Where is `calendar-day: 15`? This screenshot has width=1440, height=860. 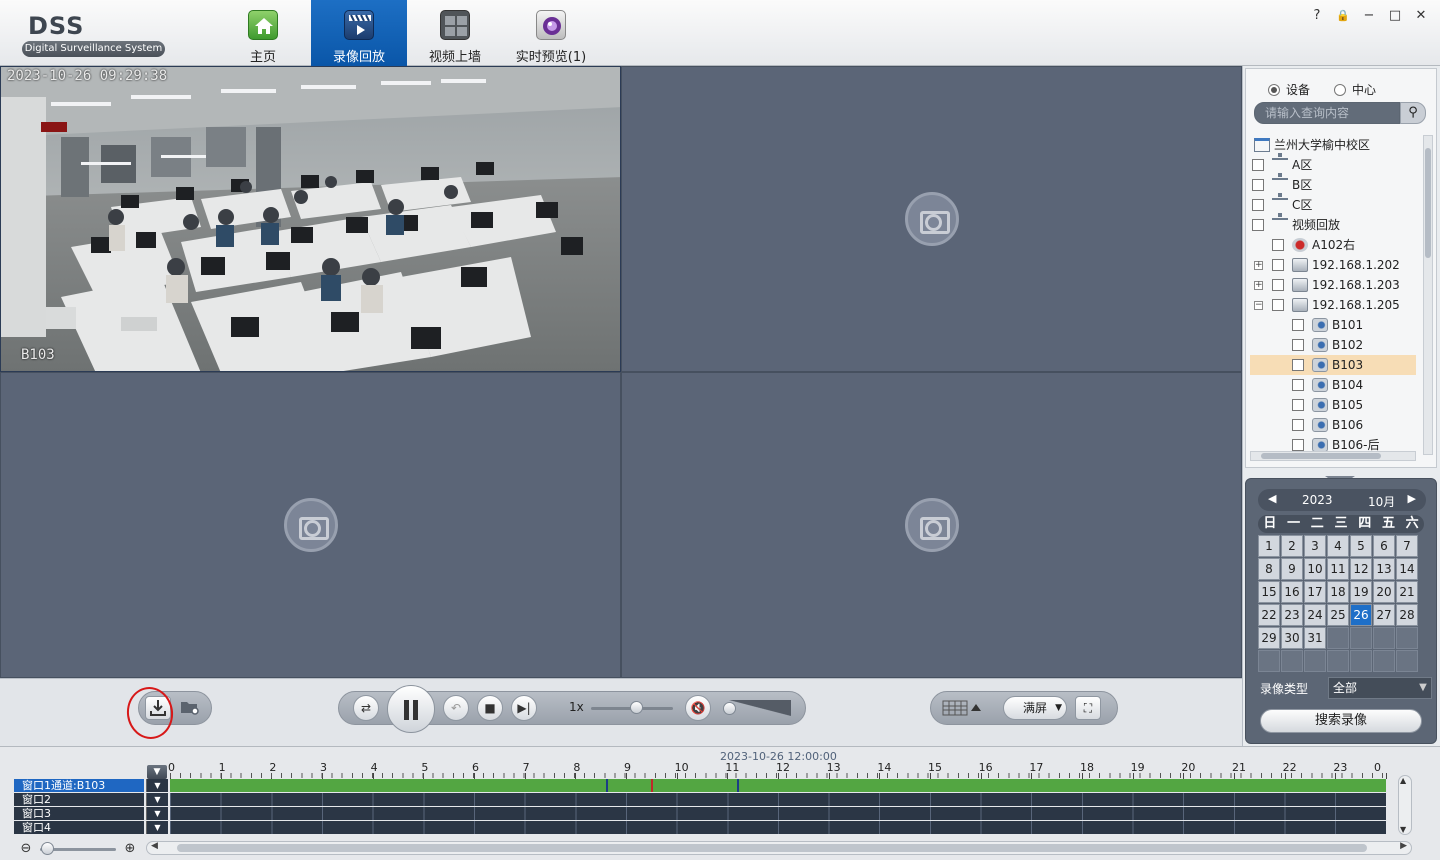
calendar-day: 15 is located at coordinates (1269, 592).